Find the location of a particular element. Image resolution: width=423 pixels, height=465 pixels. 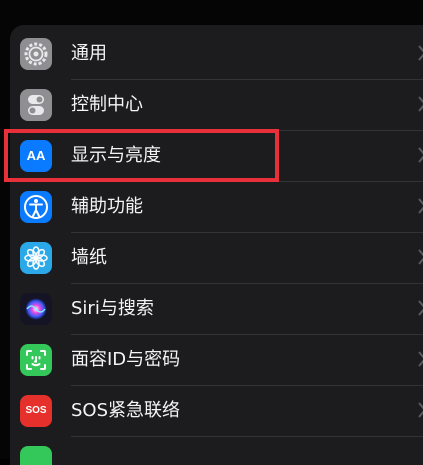

settings-row-accessibility: 辅助功能 is located at coordinates (216, 207).